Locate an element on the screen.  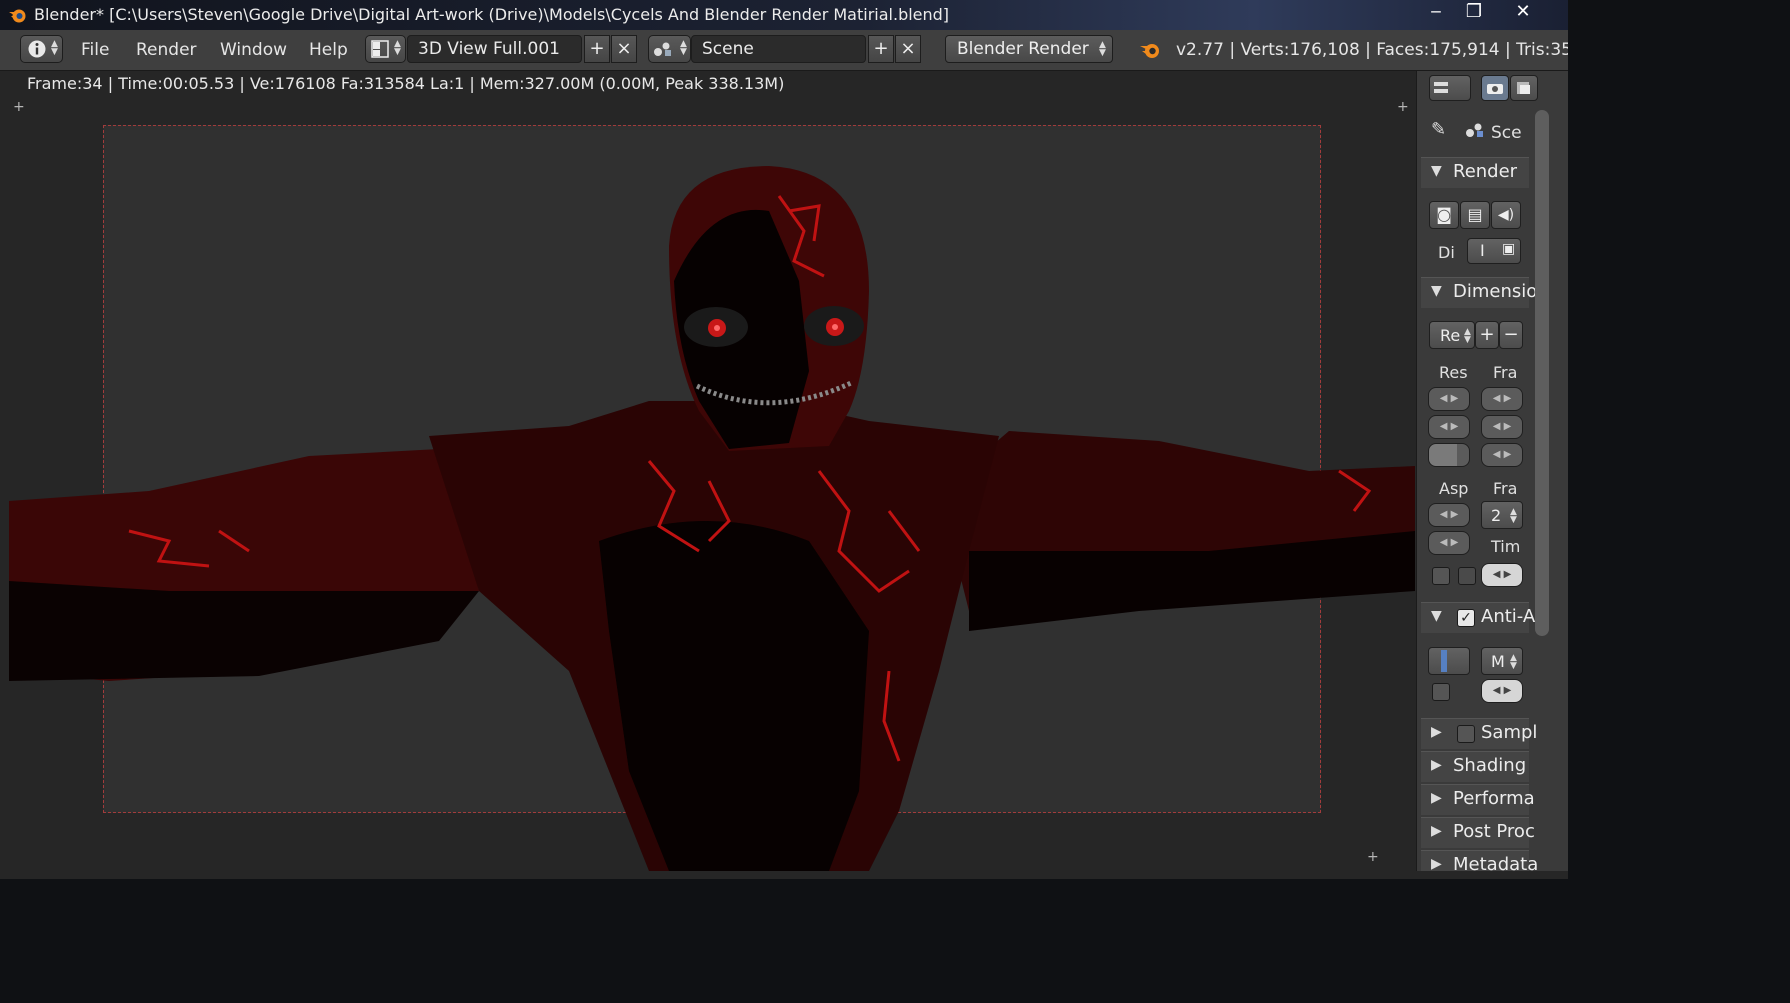
add-scene-button: + is located at coordinates (881, 49).